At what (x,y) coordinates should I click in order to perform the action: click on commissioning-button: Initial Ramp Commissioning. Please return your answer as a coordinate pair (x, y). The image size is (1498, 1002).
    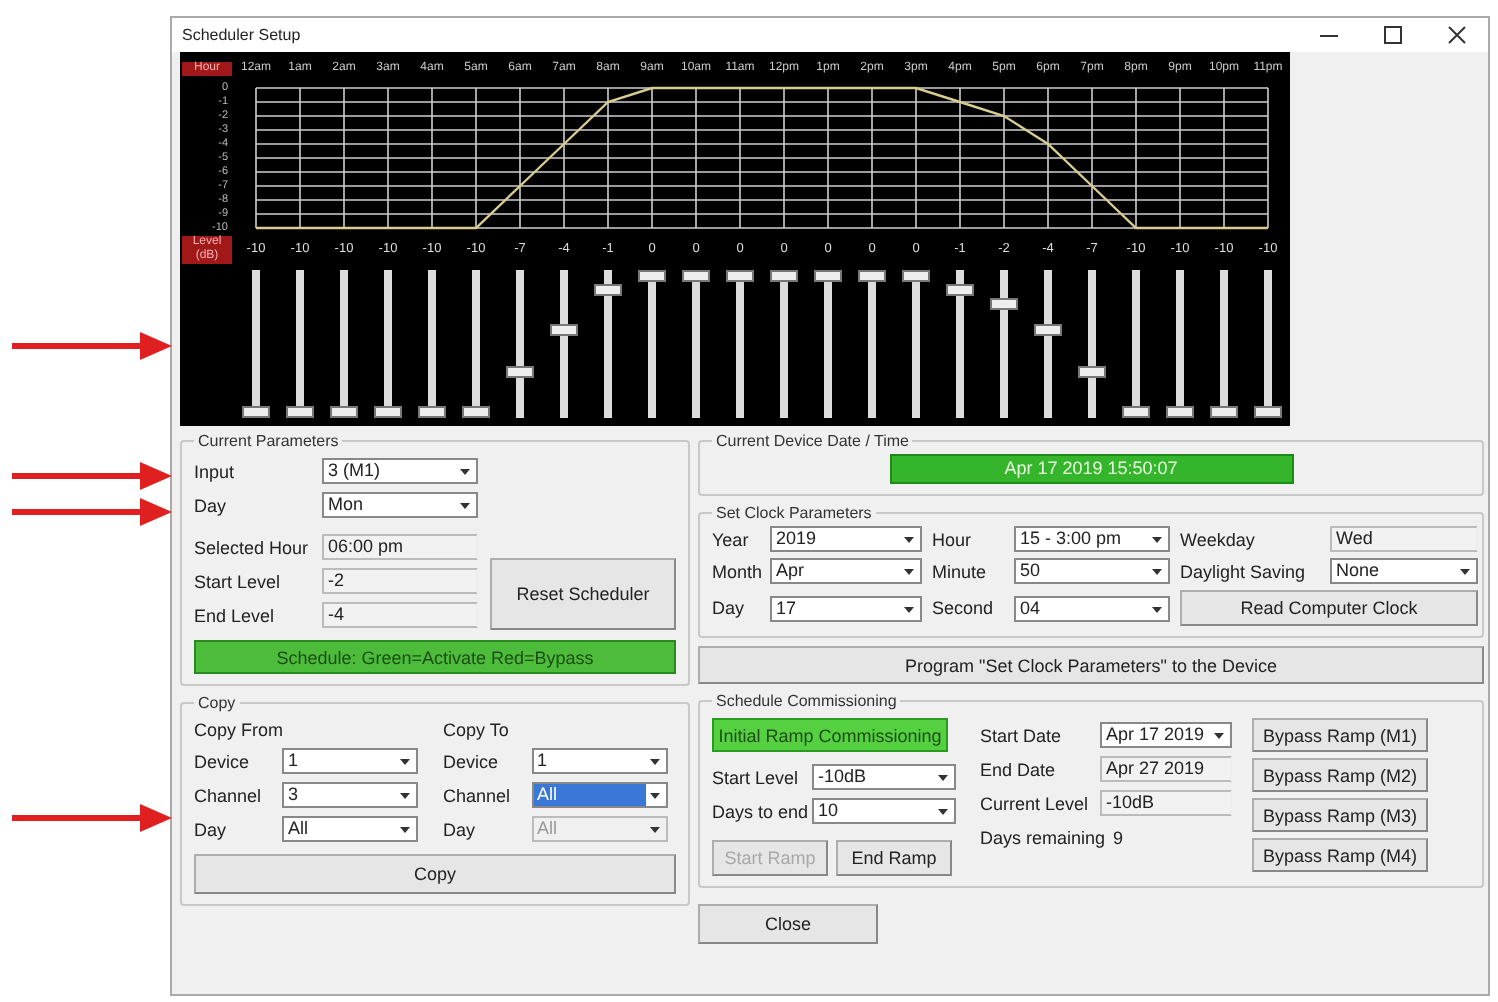
    Looking at the image, I should click on (830, 735).